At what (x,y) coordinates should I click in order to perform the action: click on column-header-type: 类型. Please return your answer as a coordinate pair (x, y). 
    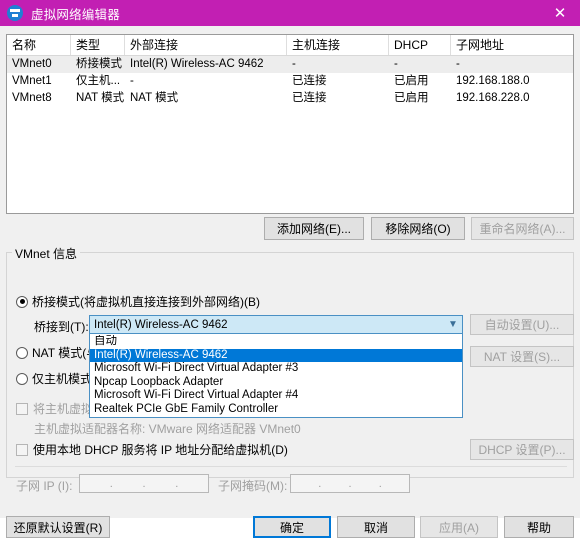
    Looking at the image, I should click on (98, 45).